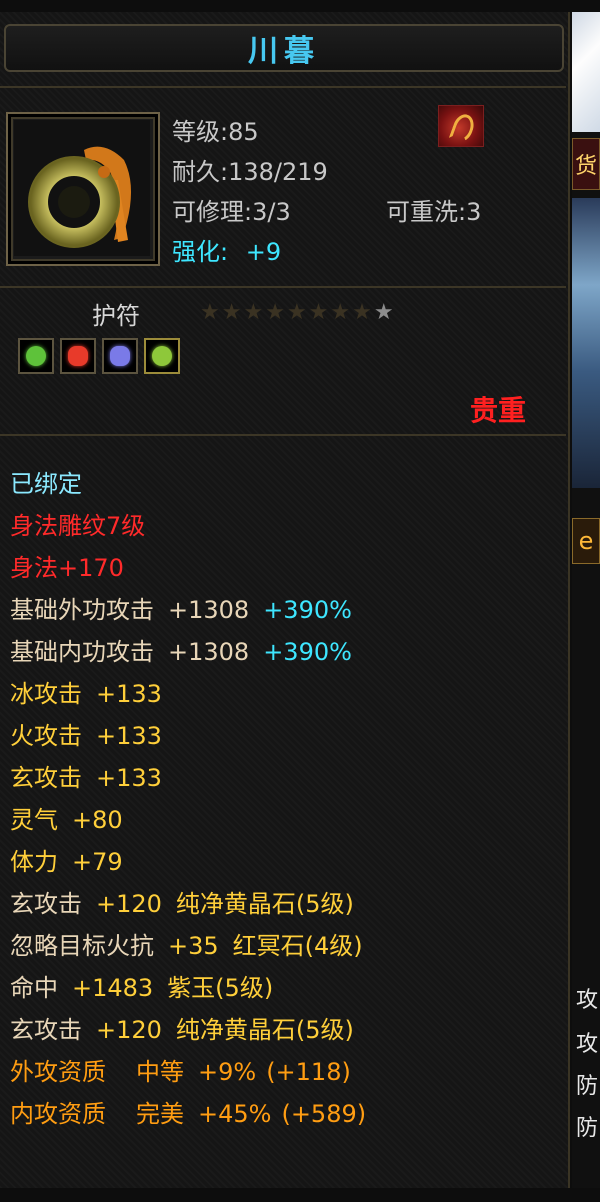 The image size is (600, 1202). Describe the element at coordinates (66, 817) in the screenshot. I see `attribute-line: 灵气 +80` at that location.